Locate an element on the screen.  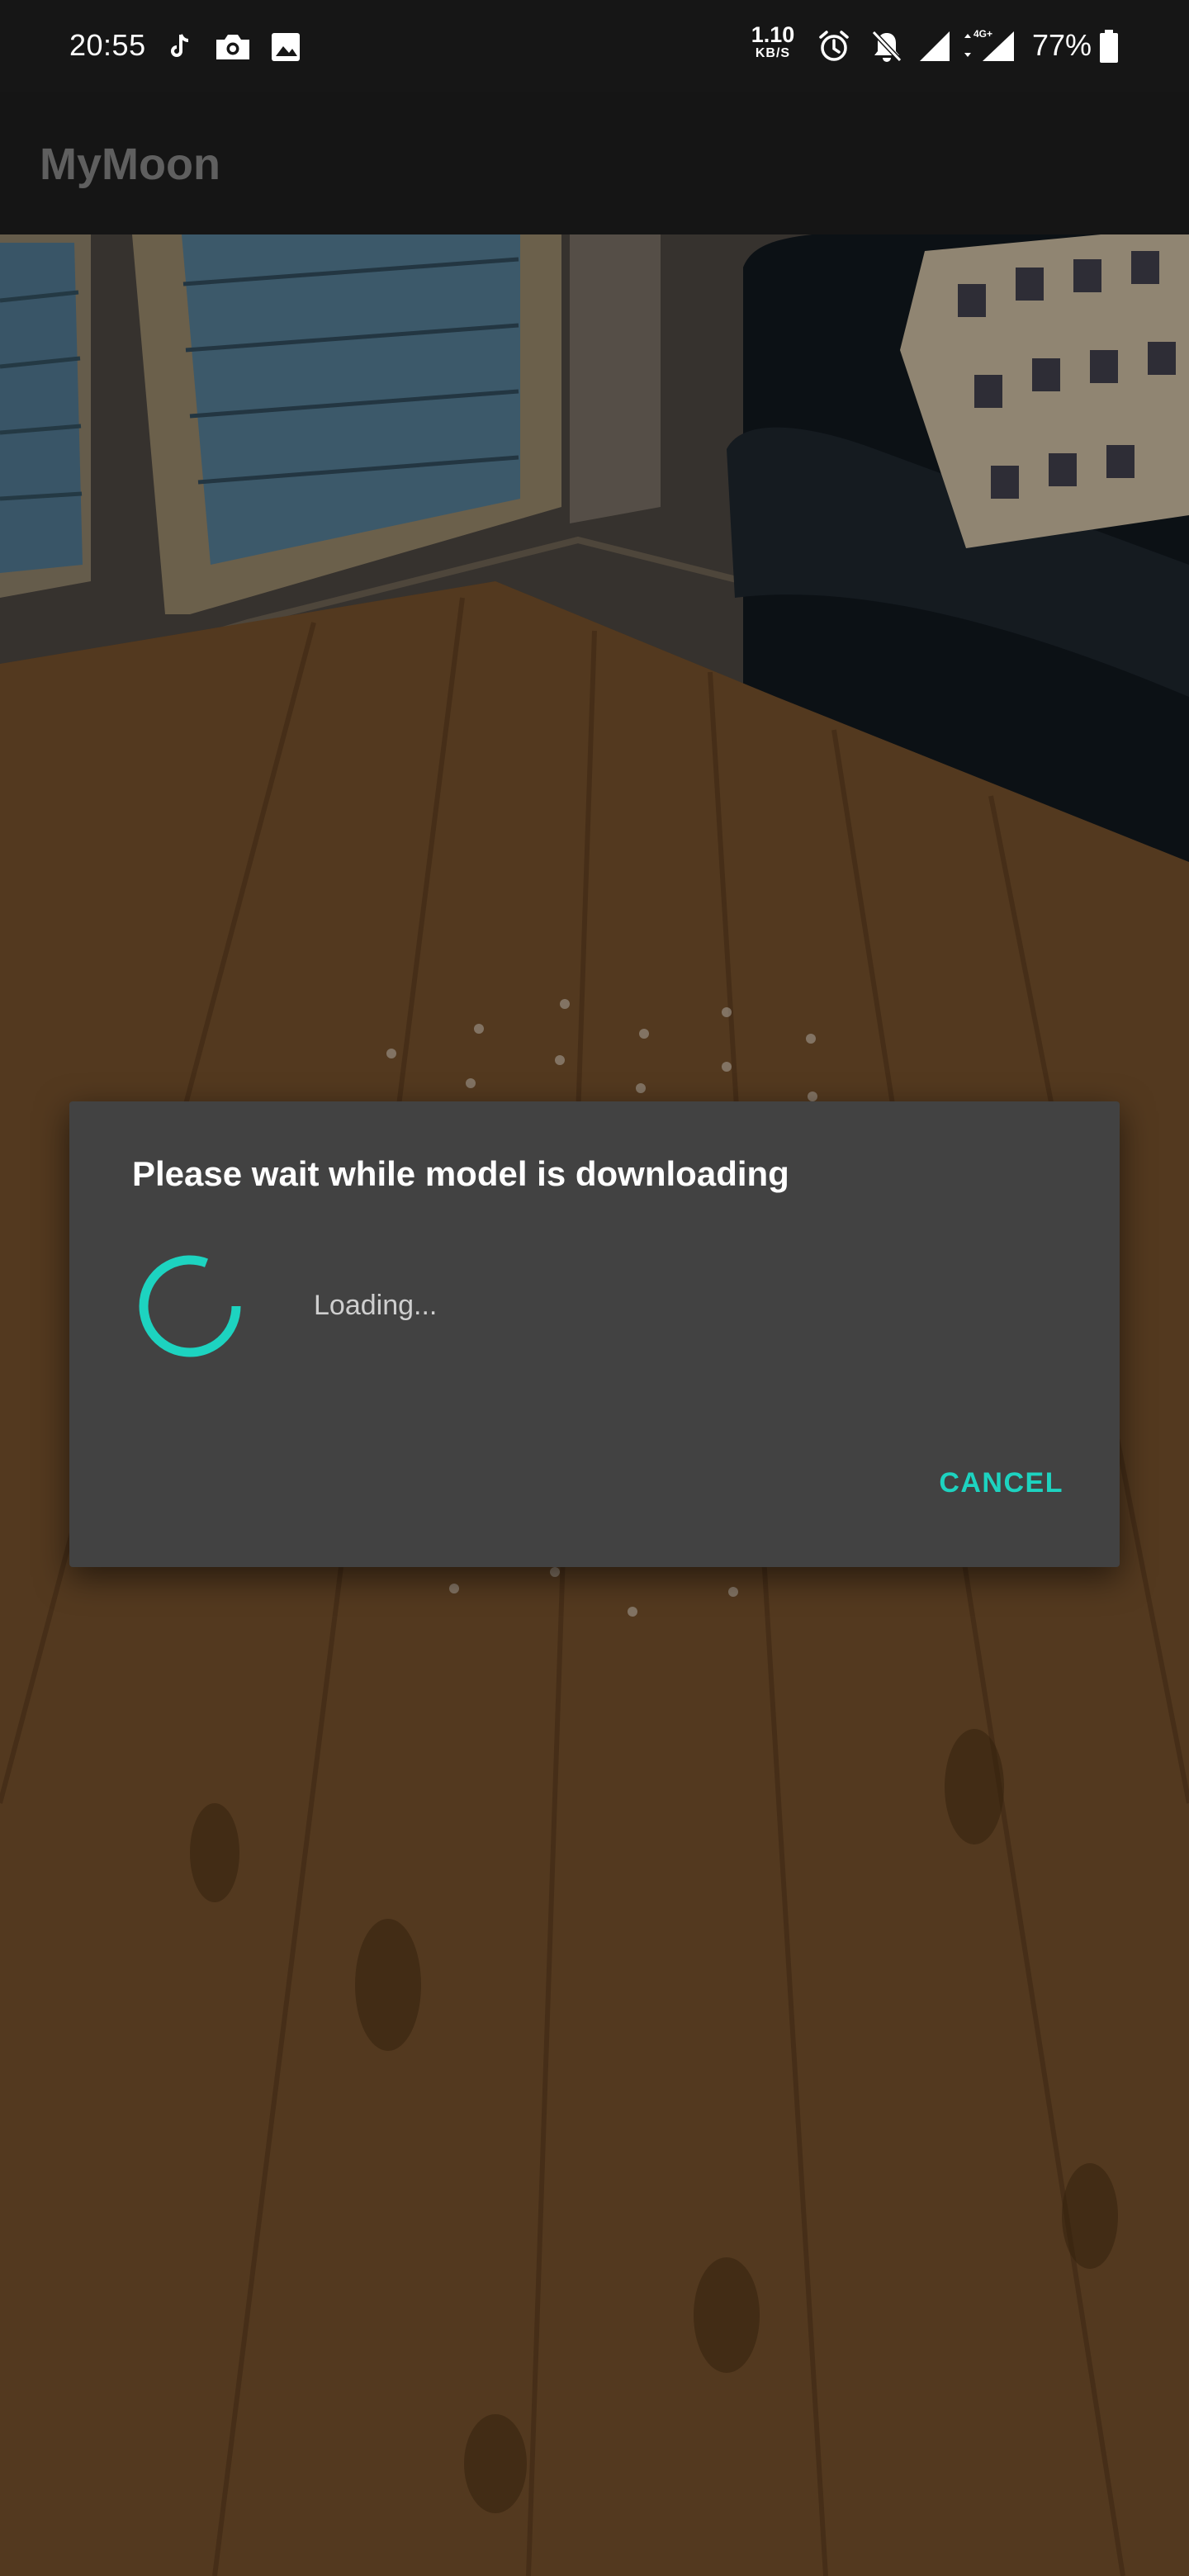
bell-off-icon is located at coordinates (886, 46).